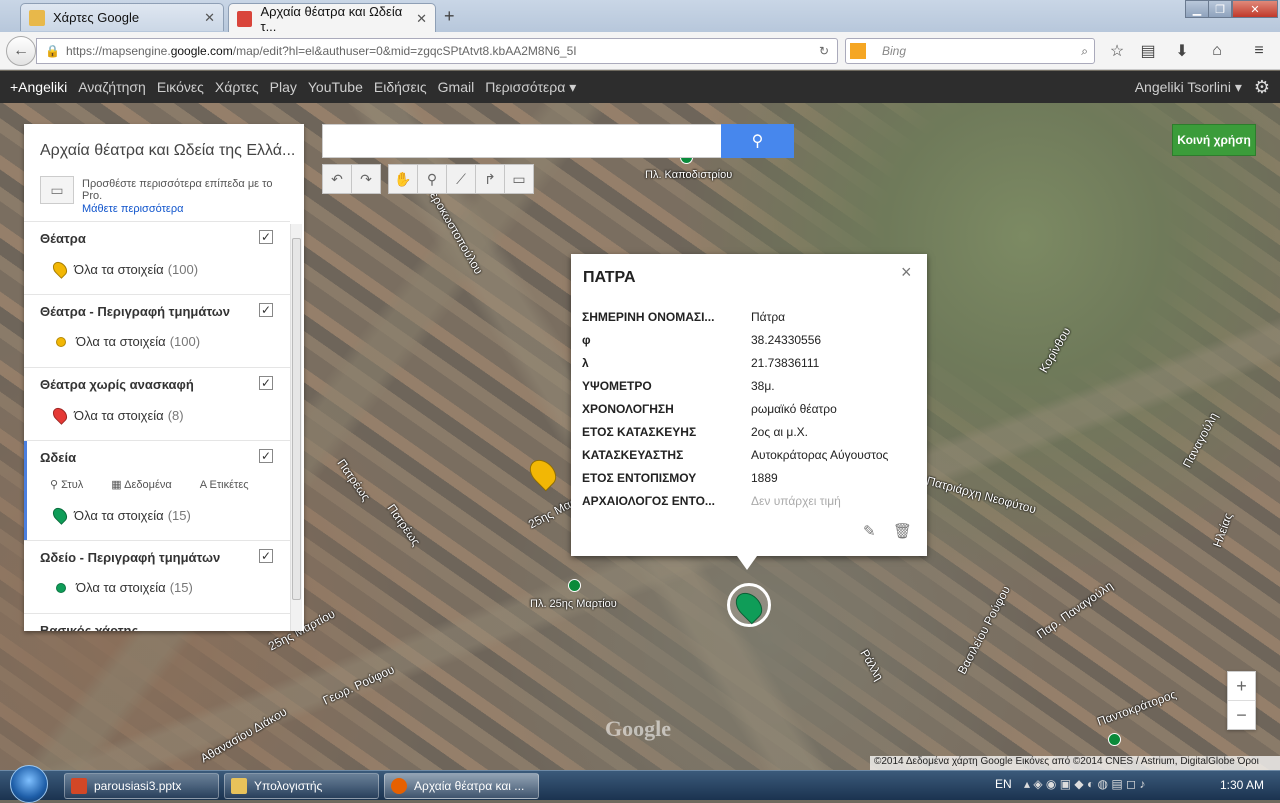 Image resolution: width=1280 pixels, height=803 pixels. I want to click on url-host: google.com, so click(201, 51).